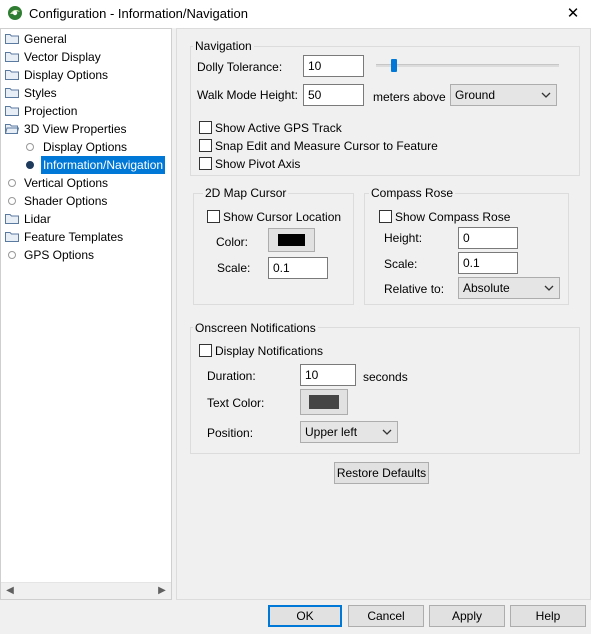  Describe the element at coordinates (386, 616) in the screenshot. I see `cancel-button: Cancel` at that location.